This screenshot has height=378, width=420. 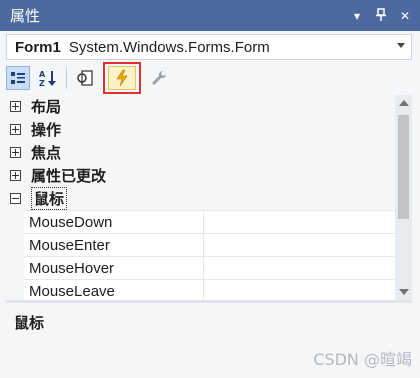 What do you see at coordinates (403, 167) in the screenshot?
I see `scroll-thumb` at bounding box center [403, 167].